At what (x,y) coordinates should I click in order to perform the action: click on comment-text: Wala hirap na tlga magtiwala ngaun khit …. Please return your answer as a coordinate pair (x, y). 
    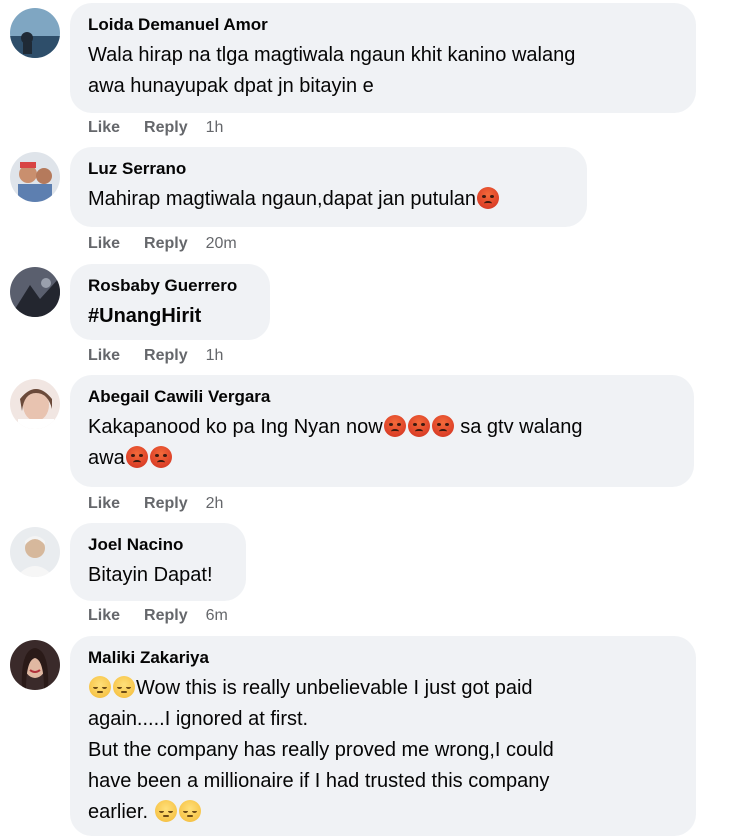
    Looking at the image, I should click on (332, 70).